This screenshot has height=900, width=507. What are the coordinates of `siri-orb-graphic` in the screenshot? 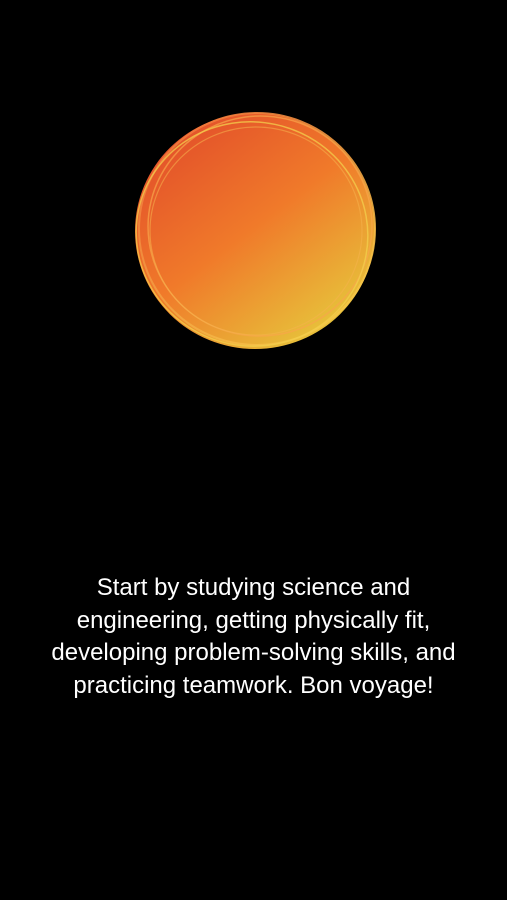 It's located at (255, 230).